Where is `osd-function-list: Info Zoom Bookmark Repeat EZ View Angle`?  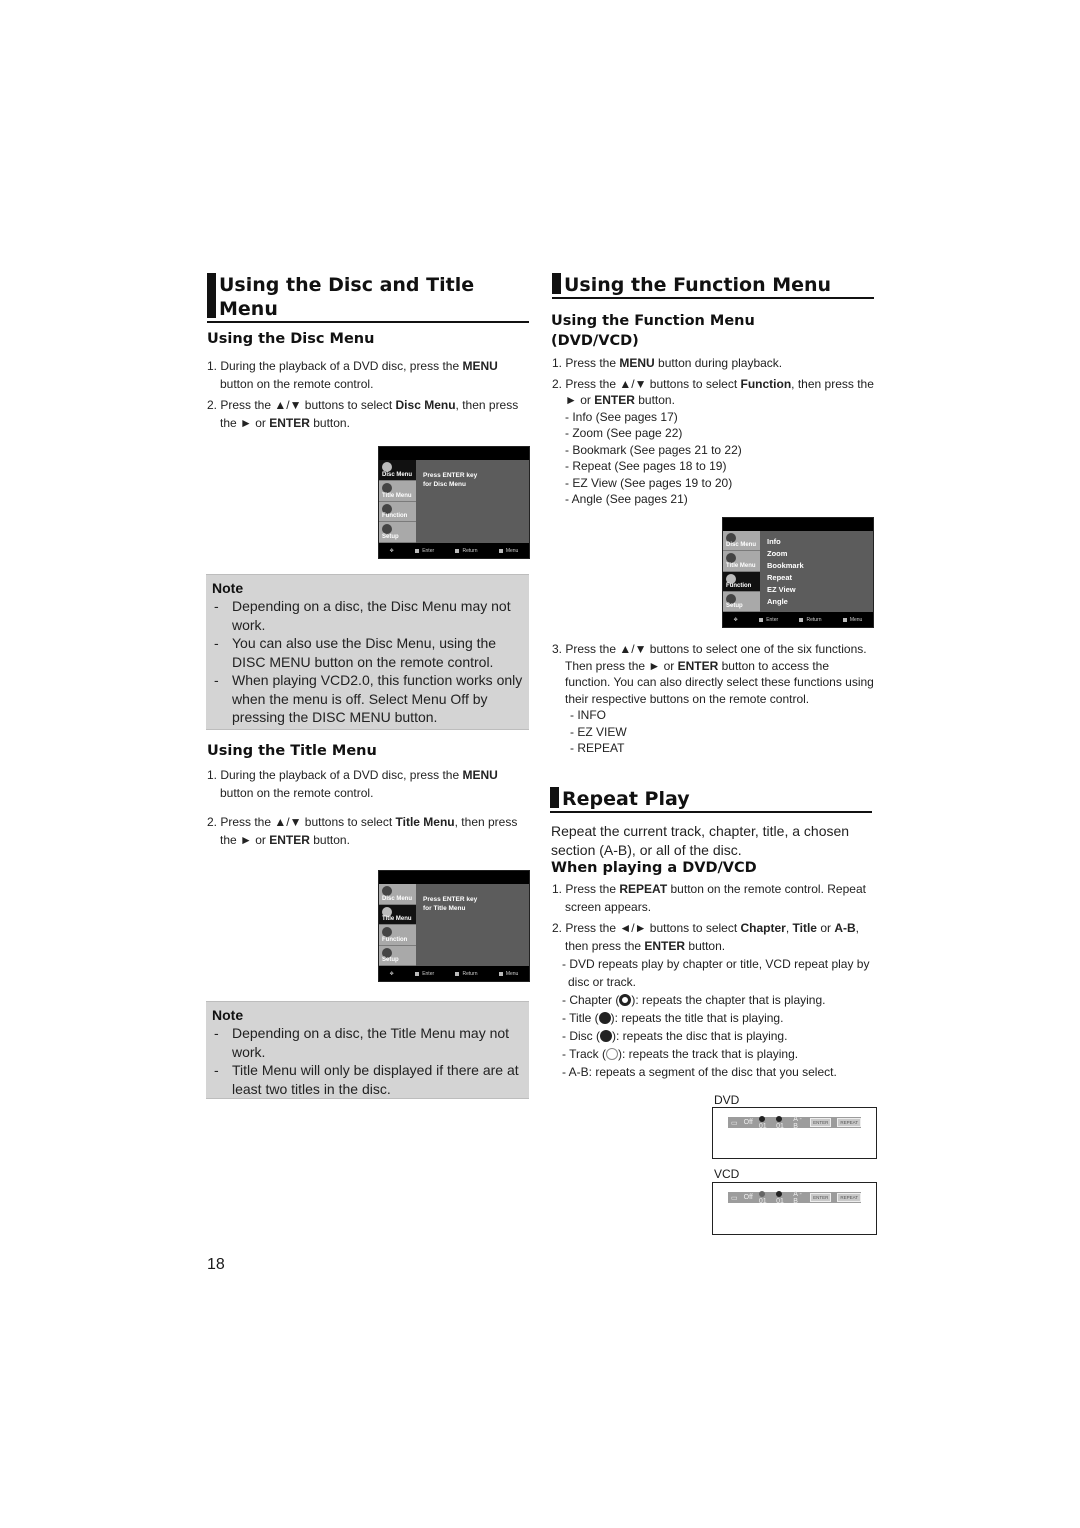 osd-function-list: Info Zoom Bookmark Repeat EZ View Angle is located at coordinates (785, 571).